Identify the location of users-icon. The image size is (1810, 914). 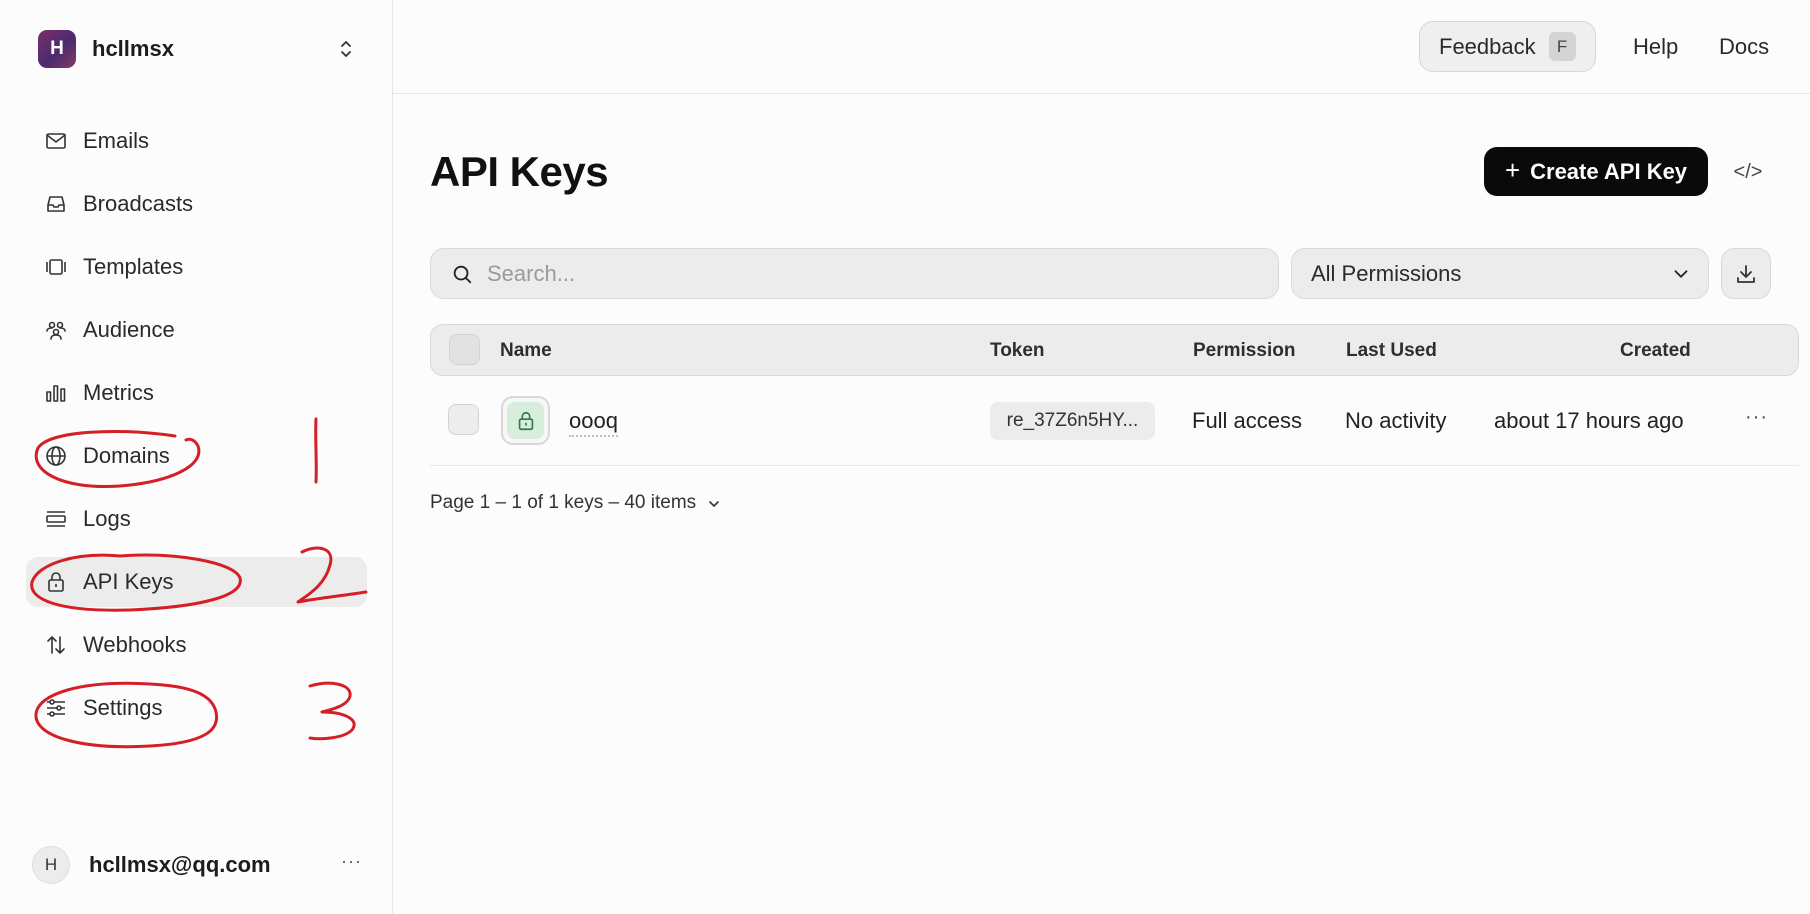
(56, 330).